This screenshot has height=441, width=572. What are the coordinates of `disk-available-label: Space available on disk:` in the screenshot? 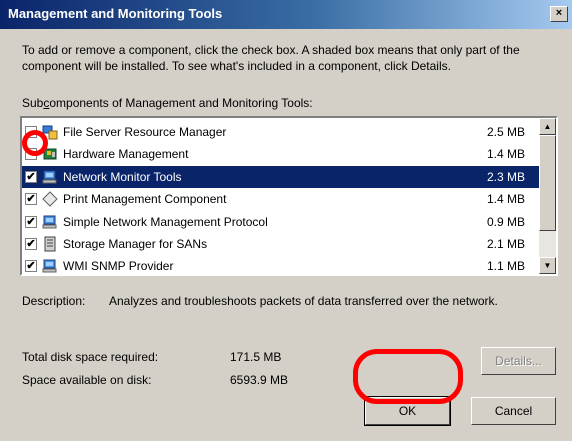 It's located at (87, 380).